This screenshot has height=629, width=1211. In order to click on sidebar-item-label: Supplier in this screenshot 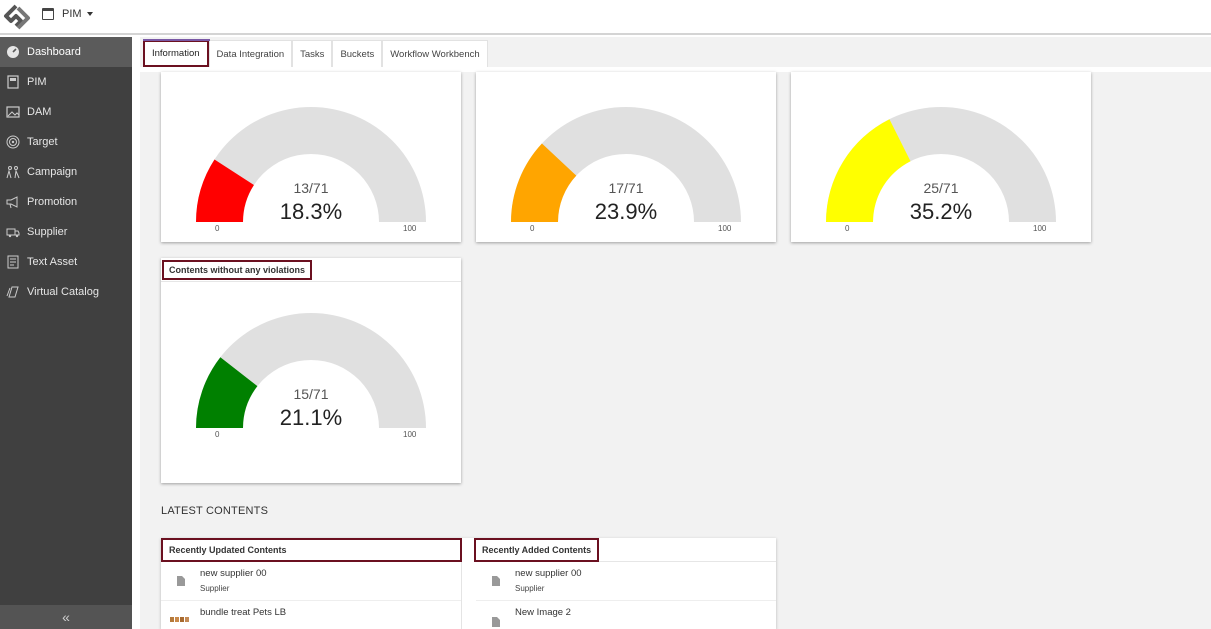, I will do `click(47, 232)`.